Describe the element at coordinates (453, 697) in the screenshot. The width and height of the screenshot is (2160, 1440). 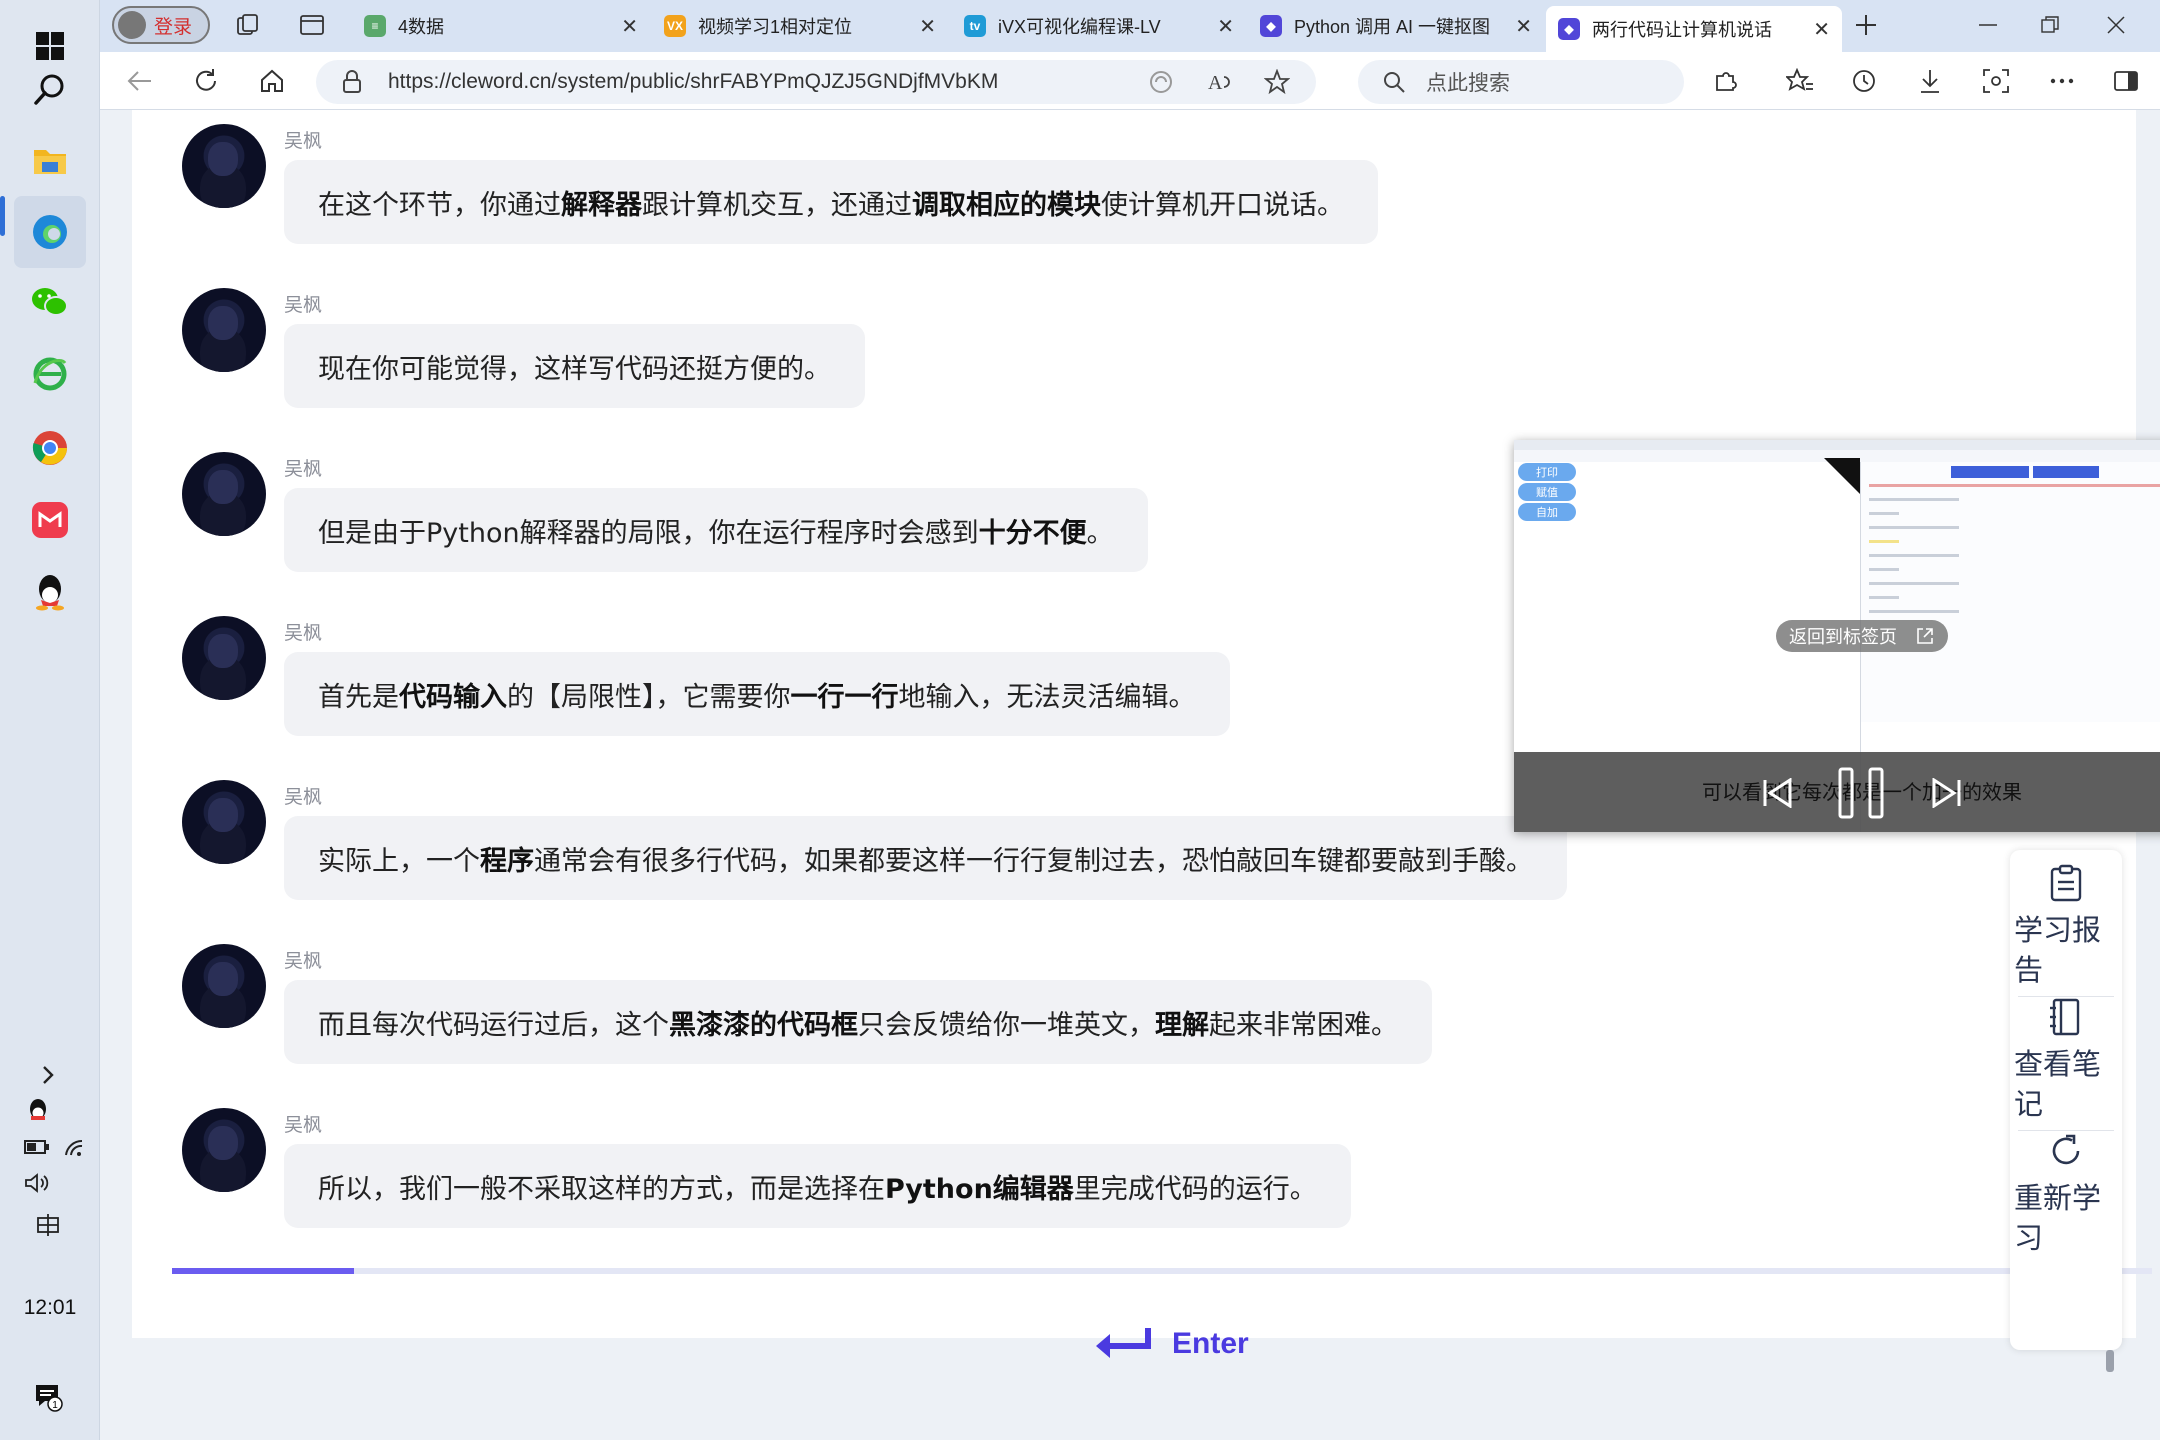
I see `bold-text: 代码输入` at that location.